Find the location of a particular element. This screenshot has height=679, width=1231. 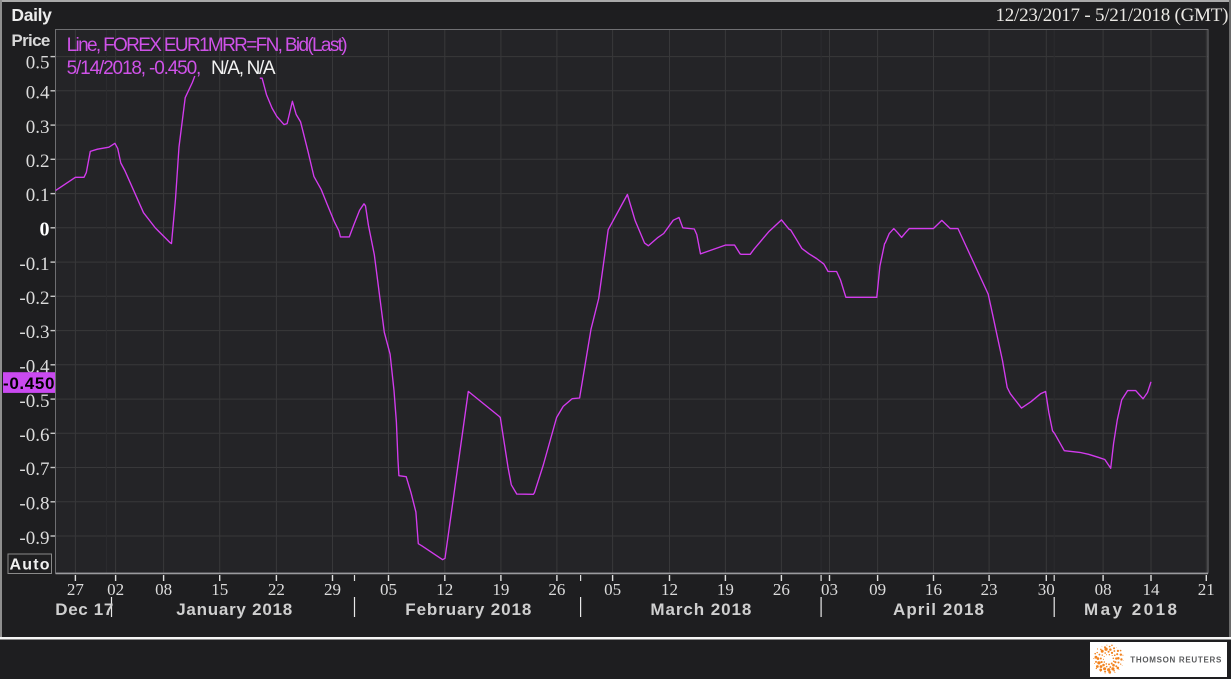

svg-text: Auto is located at coordinates (30, 565).